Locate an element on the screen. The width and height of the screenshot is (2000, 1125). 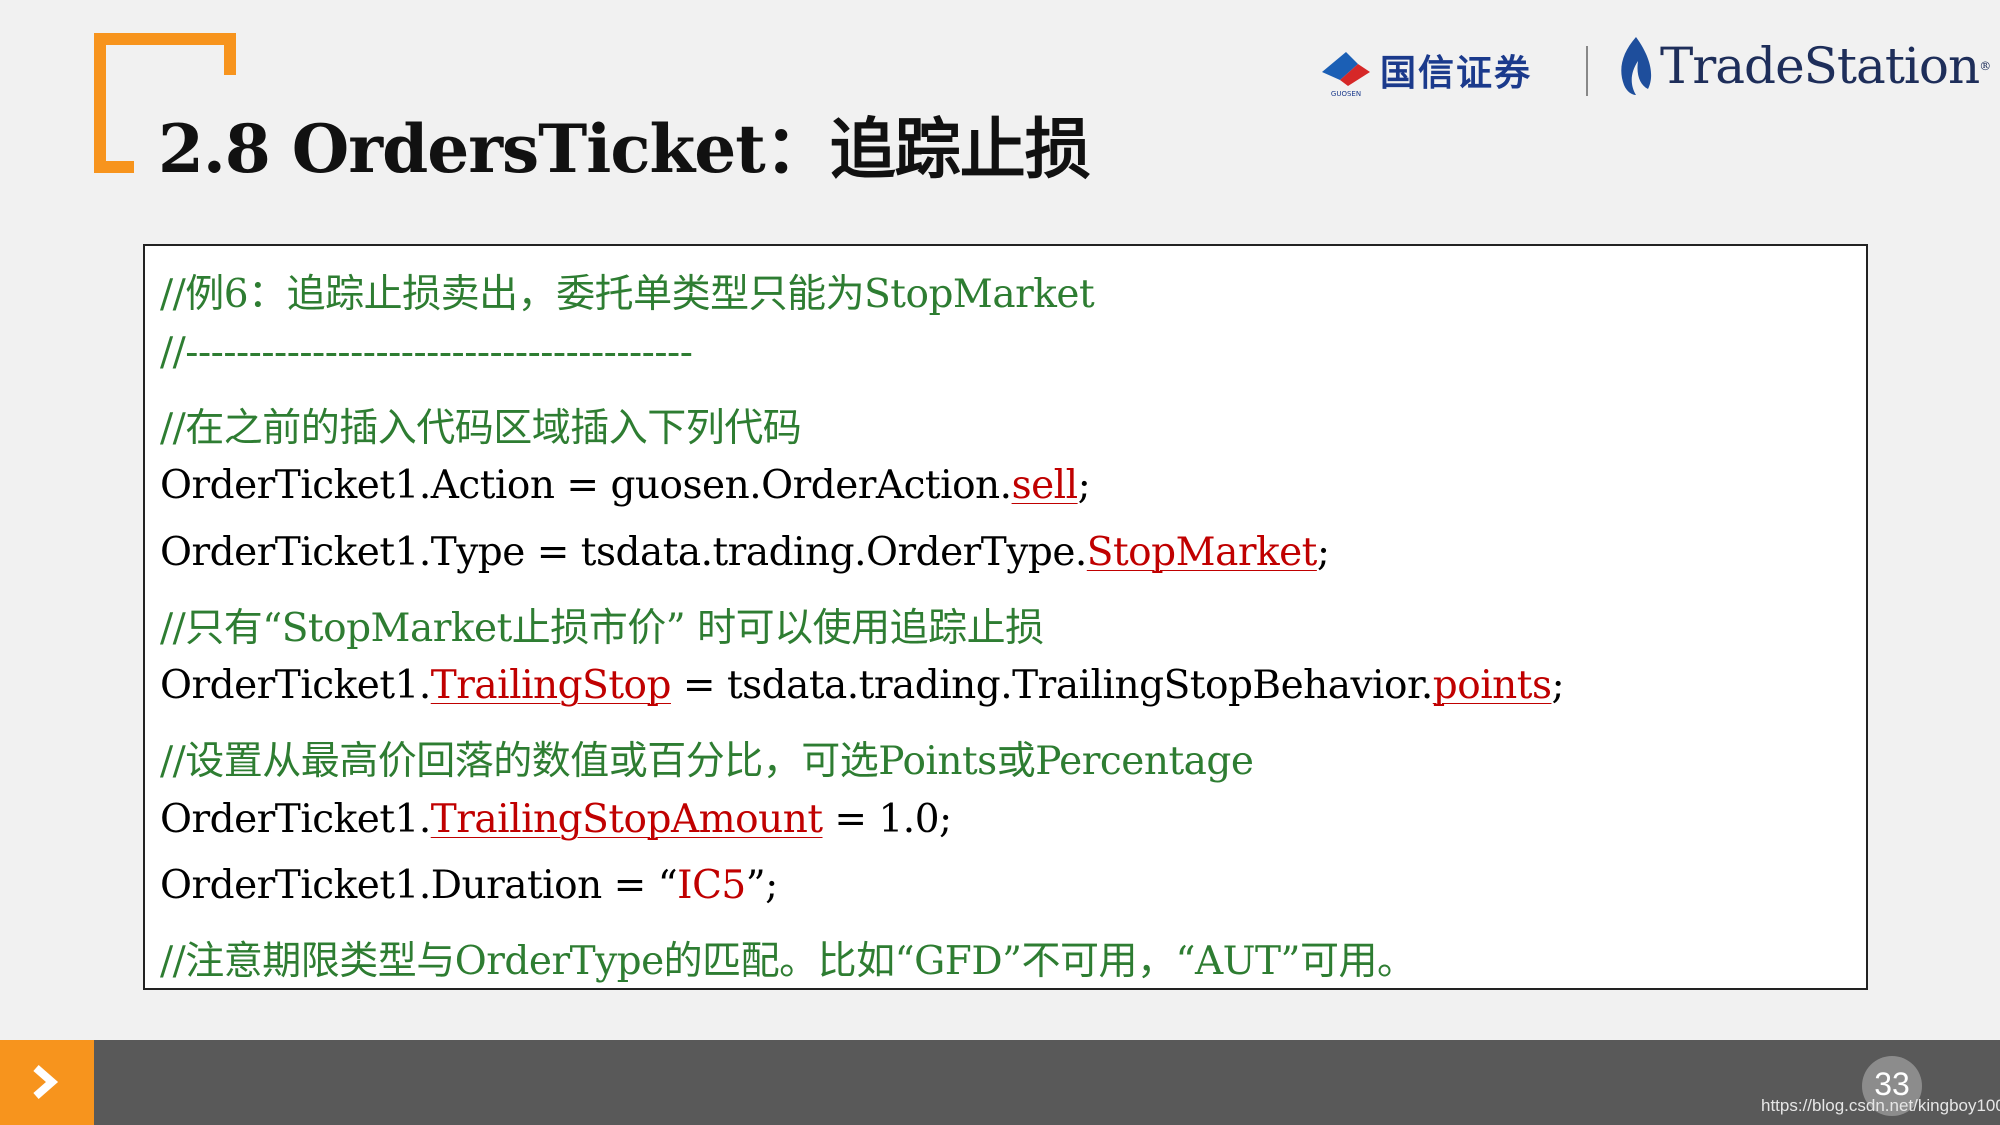
code-keyword-trailingstop: TrailingStop is located at coordinates (551, 685).